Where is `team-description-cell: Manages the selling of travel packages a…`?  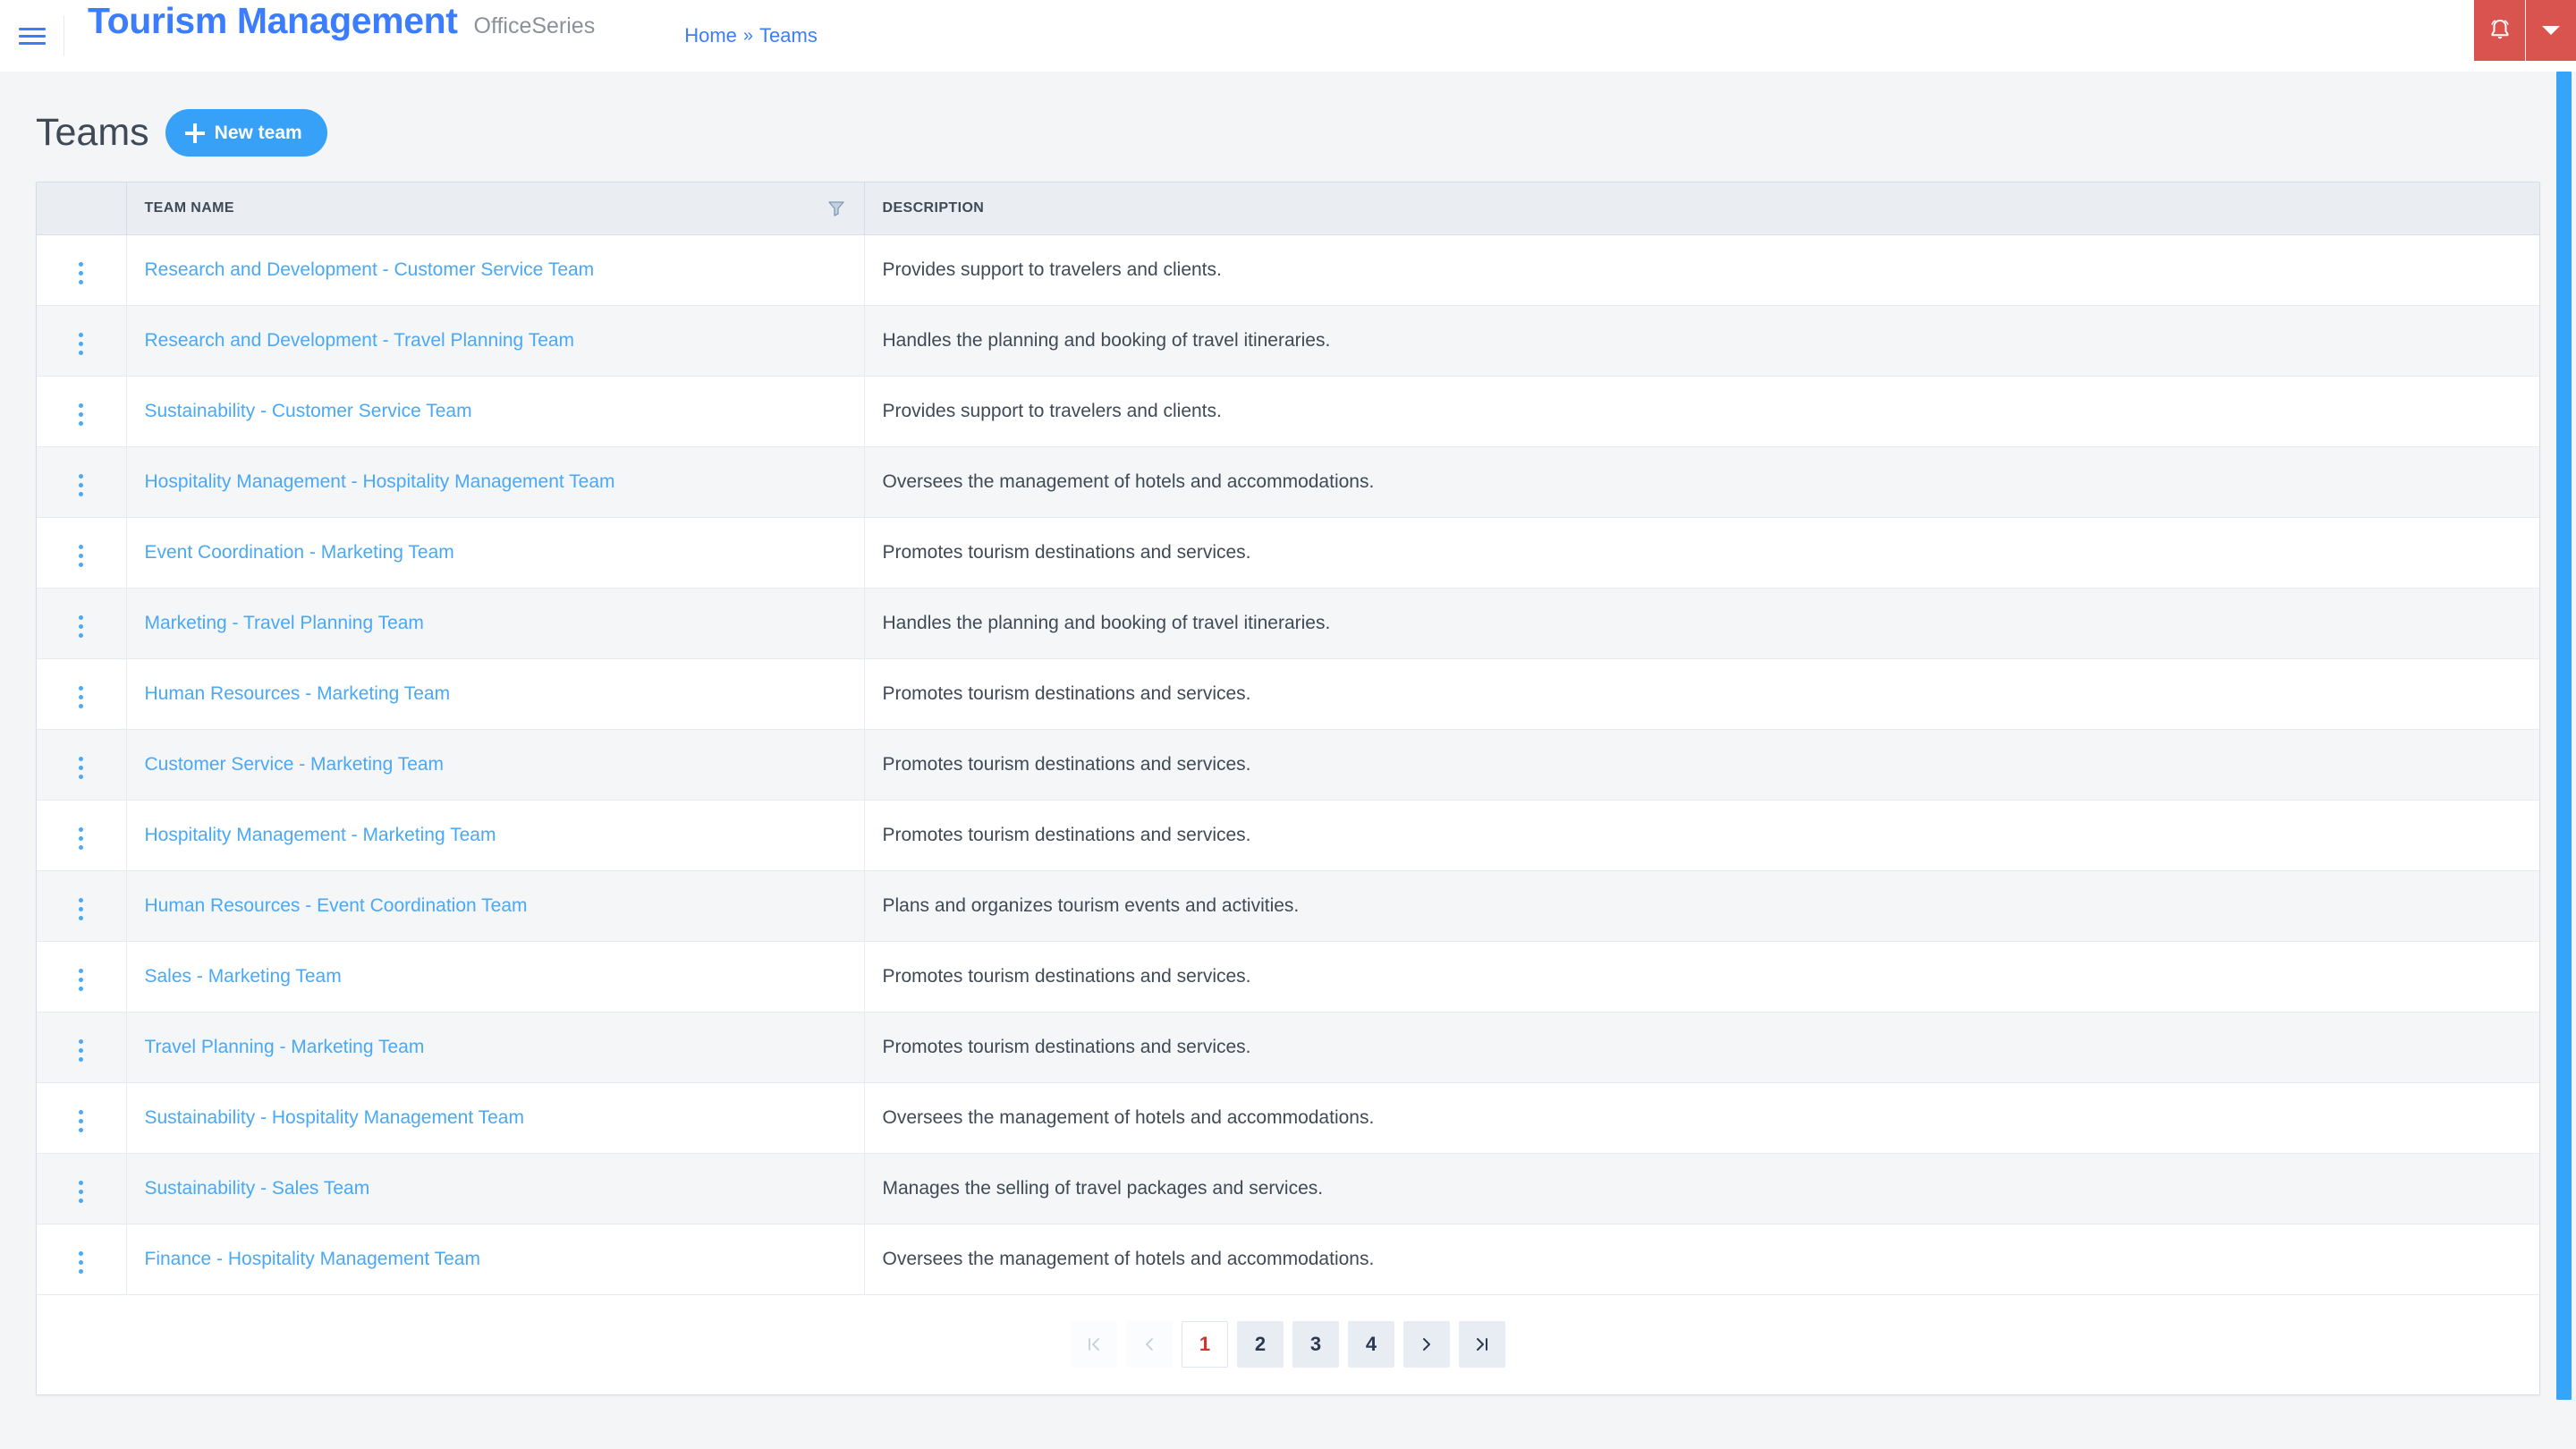 team-description-cell: Manages the selling of travel packages a… is located at coordinates (1701, 1188).